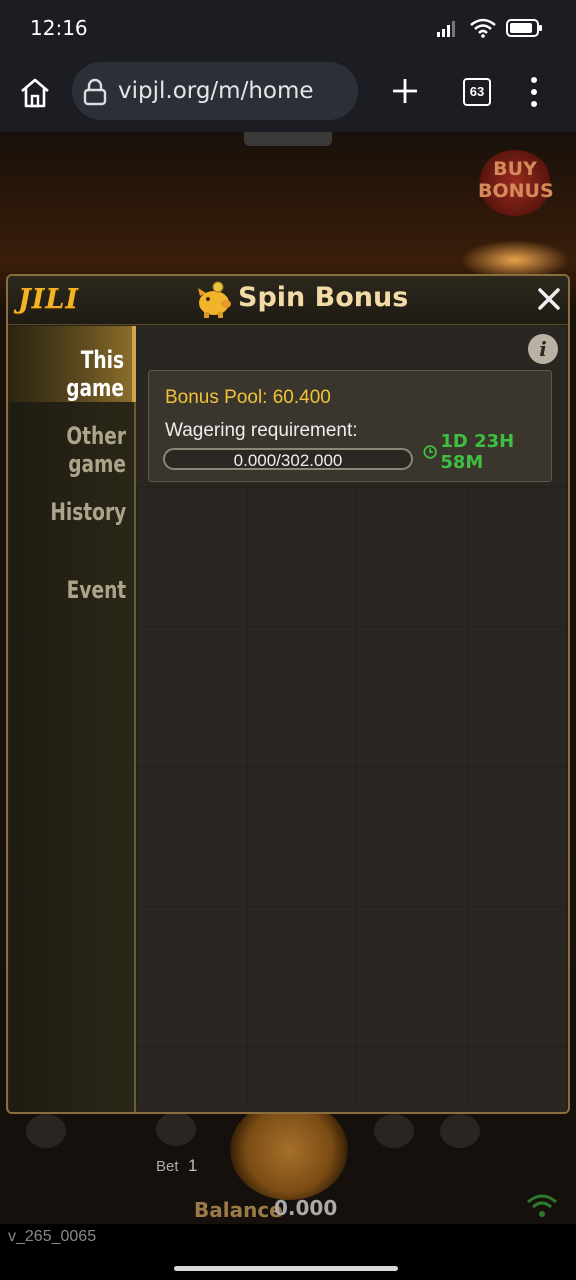  What do you see at coordinates (477, 92) in the screenshot?
I see `tab-switcher-button: 63` at bounding box center [477, 92].